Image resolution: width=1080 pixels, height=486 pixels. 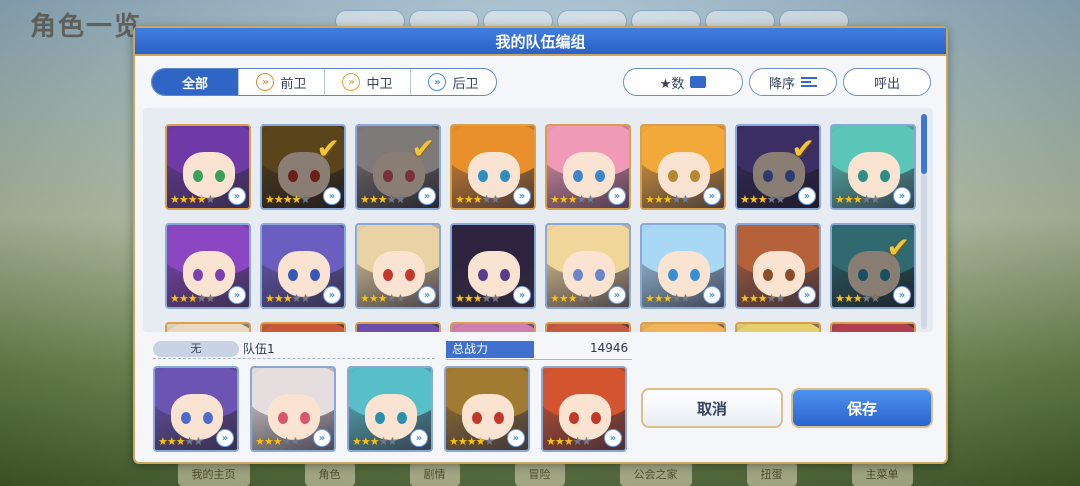 What do you see at coordinates (924, 144) in the screenshot?
I see `roster-scroll-thumb` at bounding box center [924, 144].